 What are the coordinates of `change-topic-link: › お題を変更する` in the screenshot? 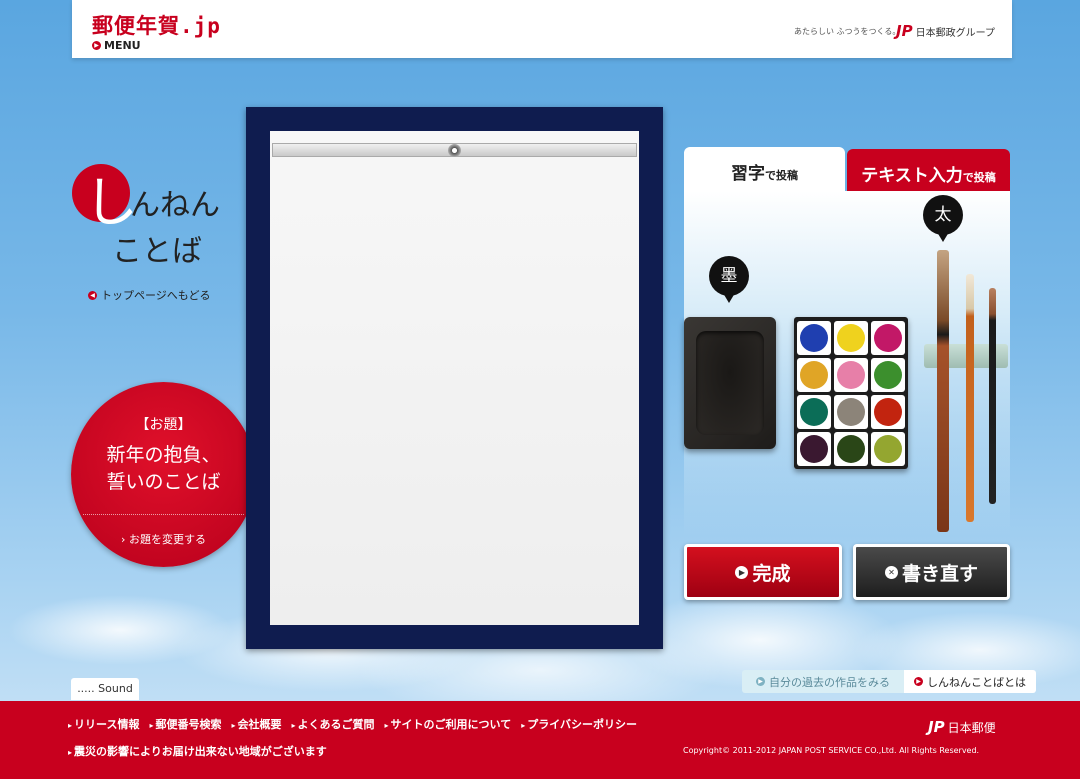 It's located at (163, 539).